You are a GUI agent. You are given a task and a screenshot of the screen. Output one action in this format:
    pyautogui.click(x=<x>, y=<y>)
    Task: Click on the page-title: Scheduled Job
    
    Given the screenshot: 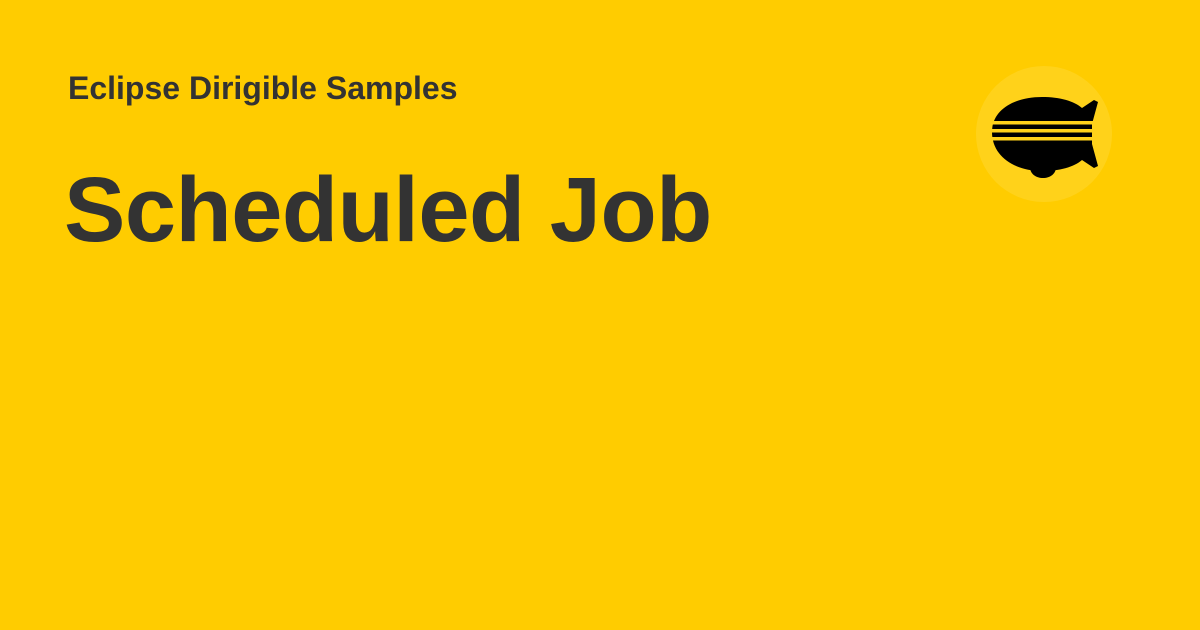 What is the action you would take?
    pyautogui.click(x=388, y=210)
    